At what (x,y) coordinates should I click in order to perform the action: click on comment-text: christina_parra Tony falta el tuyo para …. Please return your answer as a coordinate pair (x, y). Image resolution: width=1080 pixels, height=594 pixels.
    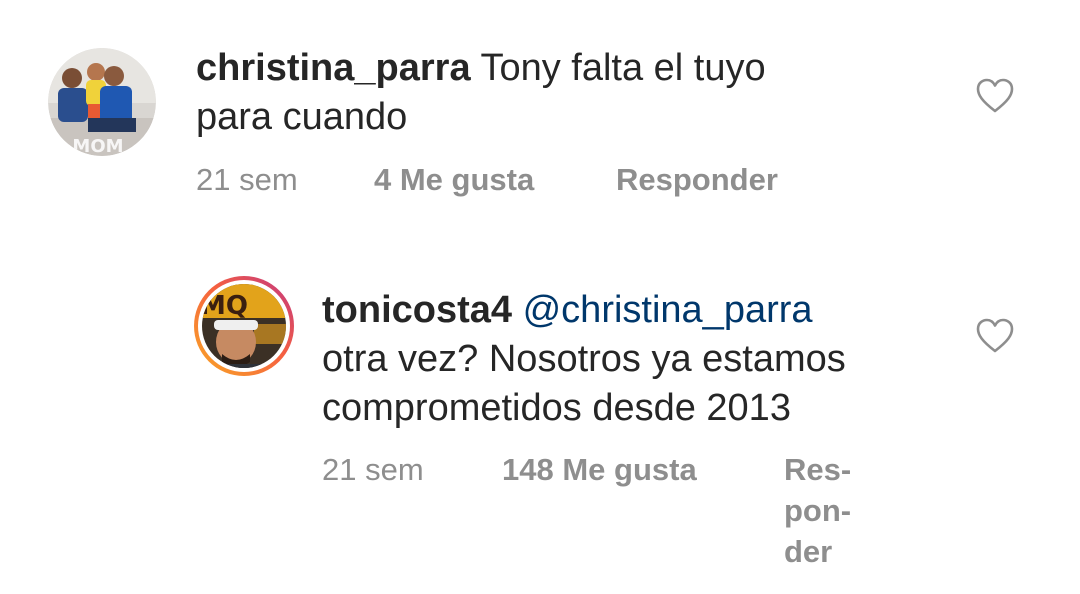
    Looking at the image, I should click on (576, 93).